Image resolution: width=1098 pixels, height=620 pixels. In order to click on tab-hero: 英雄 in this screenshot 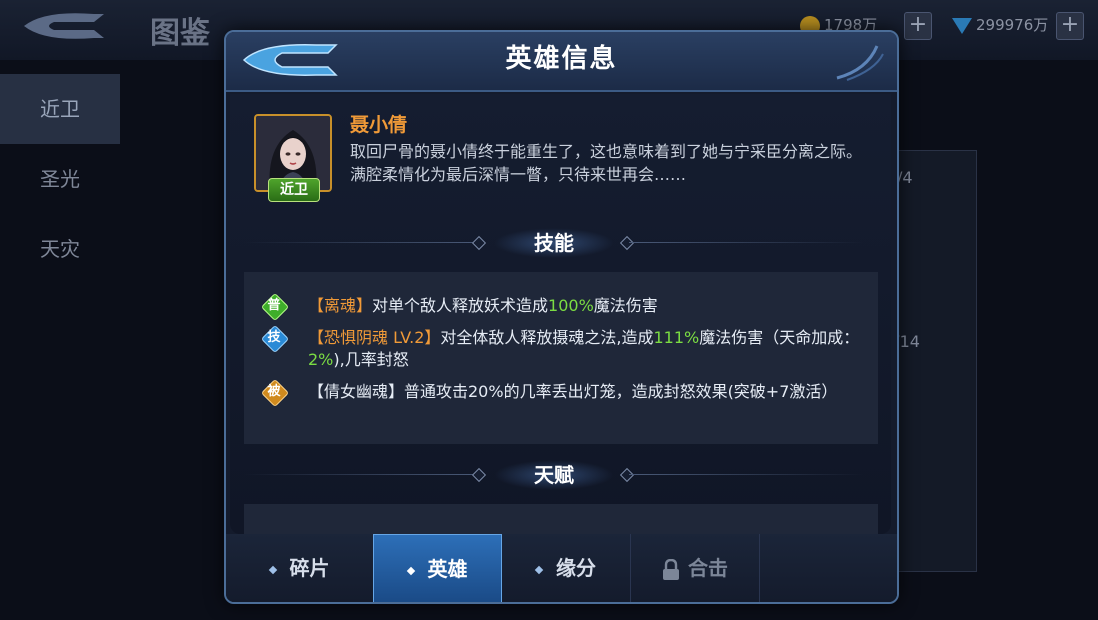, I will do `click(437, 568)`.